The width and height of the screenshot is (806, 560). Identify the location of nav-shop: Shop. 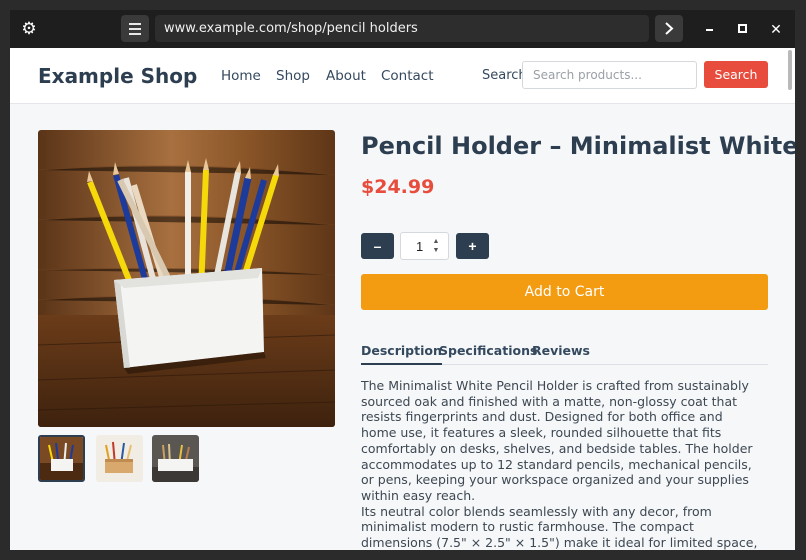
(293, 76).